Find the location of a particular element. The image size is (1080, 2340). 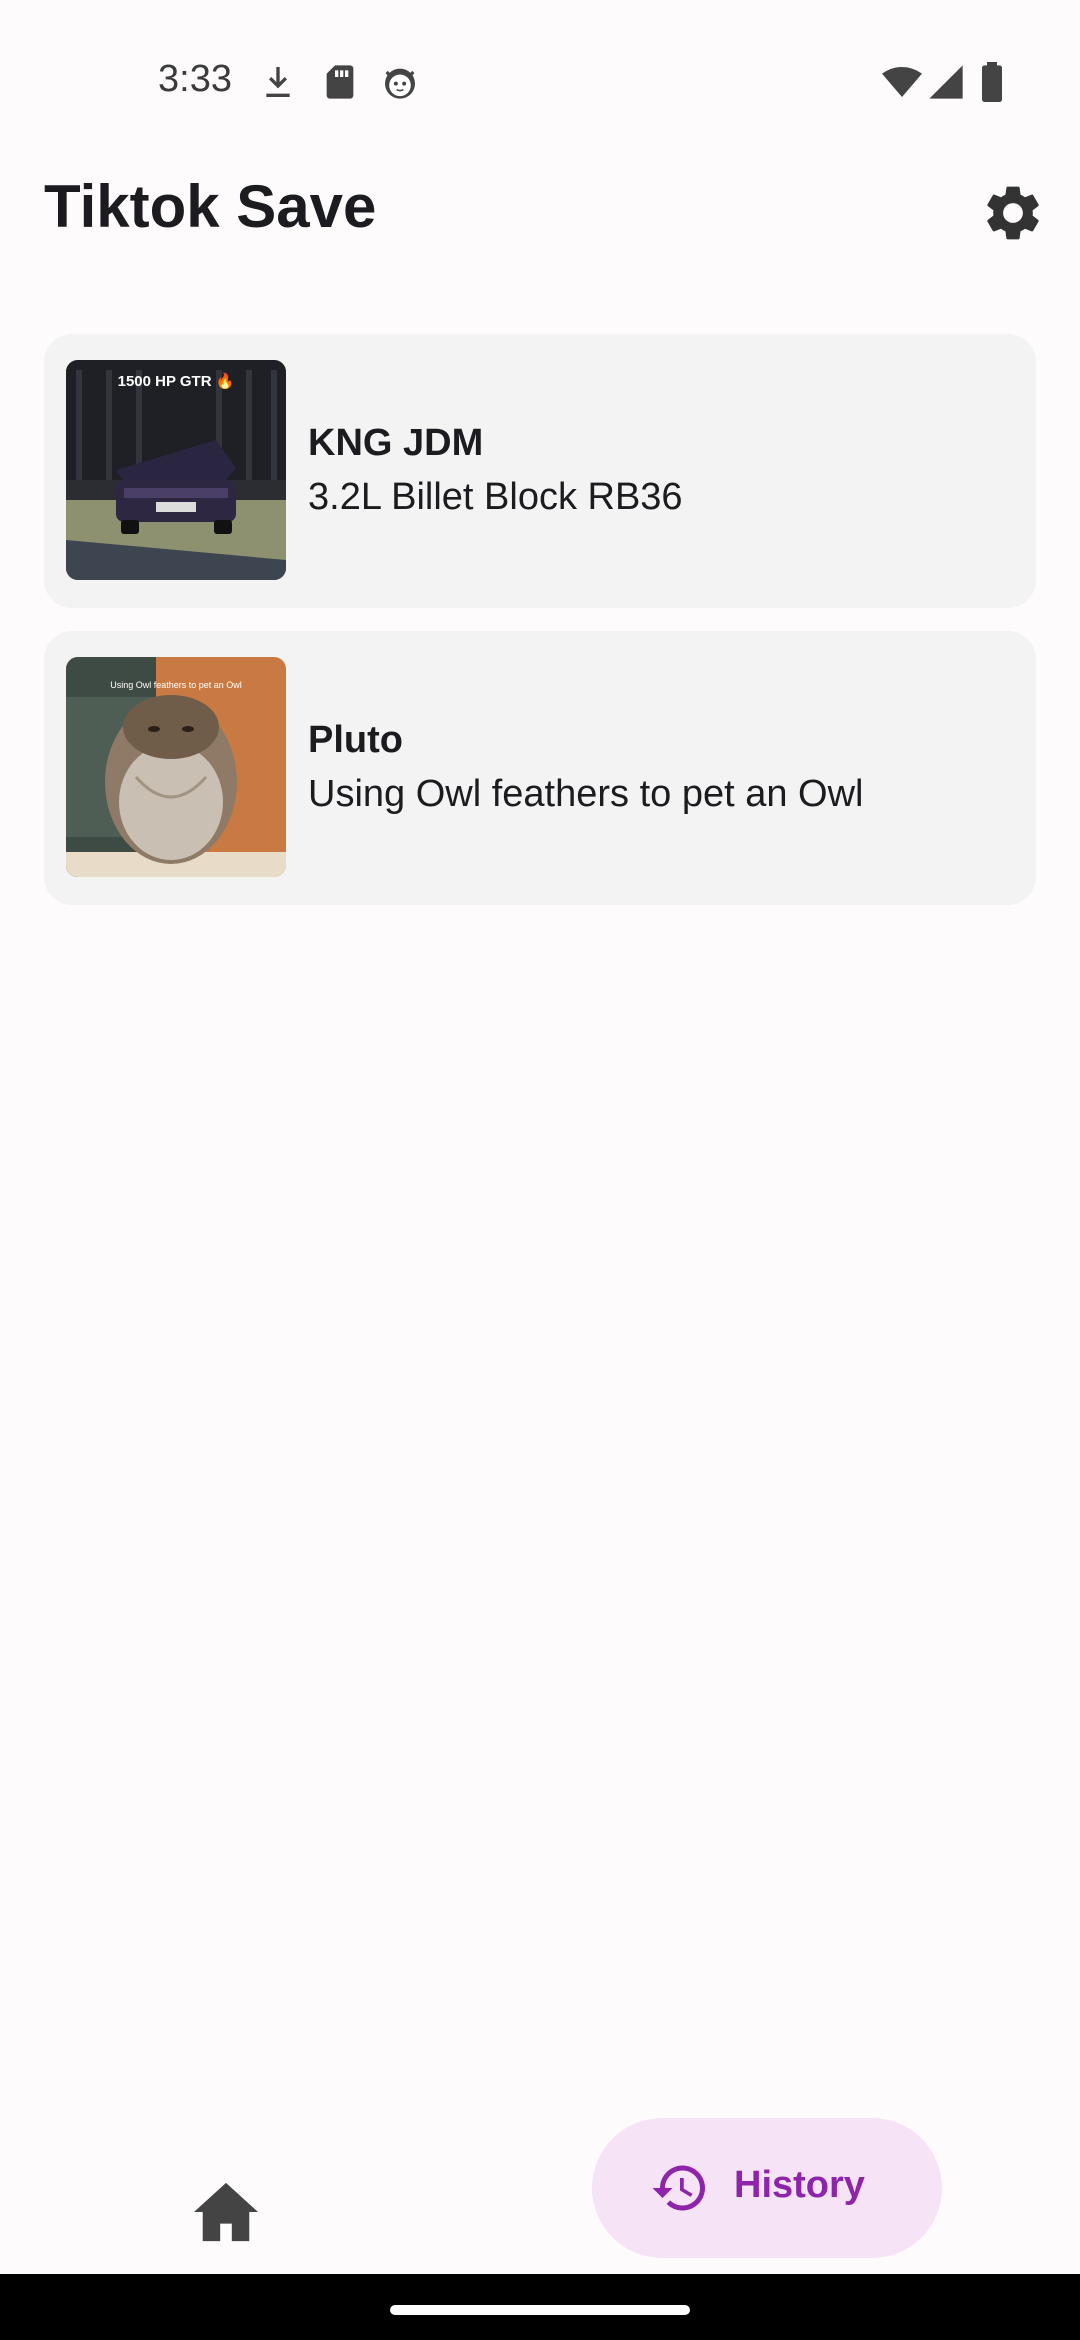

thumbnail-overlay-text: Using Owl feathers to pet an Owl is located at coordinates (176, 685).